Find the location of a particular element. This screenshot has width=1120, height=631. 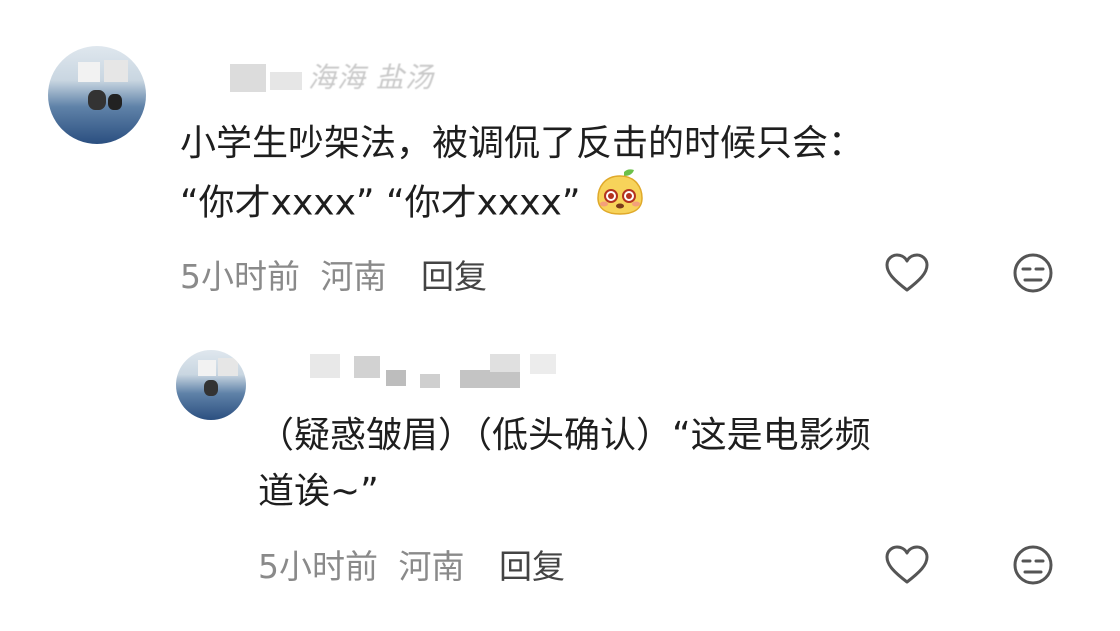

comment-text-line: “你才xxxx” “你才xxxx” is located at coordinates (522, 203).